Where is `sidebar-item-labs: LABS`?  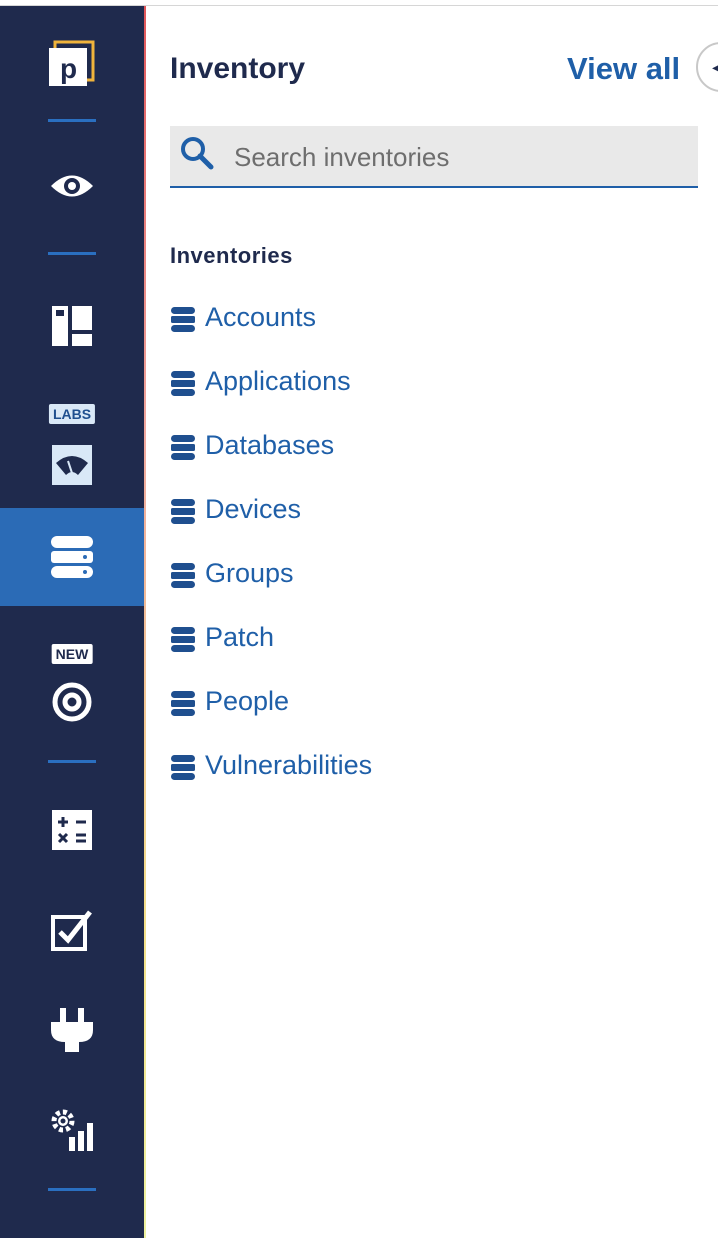
sidebar-item-labs: LABS is located at coordinates (72, 444).